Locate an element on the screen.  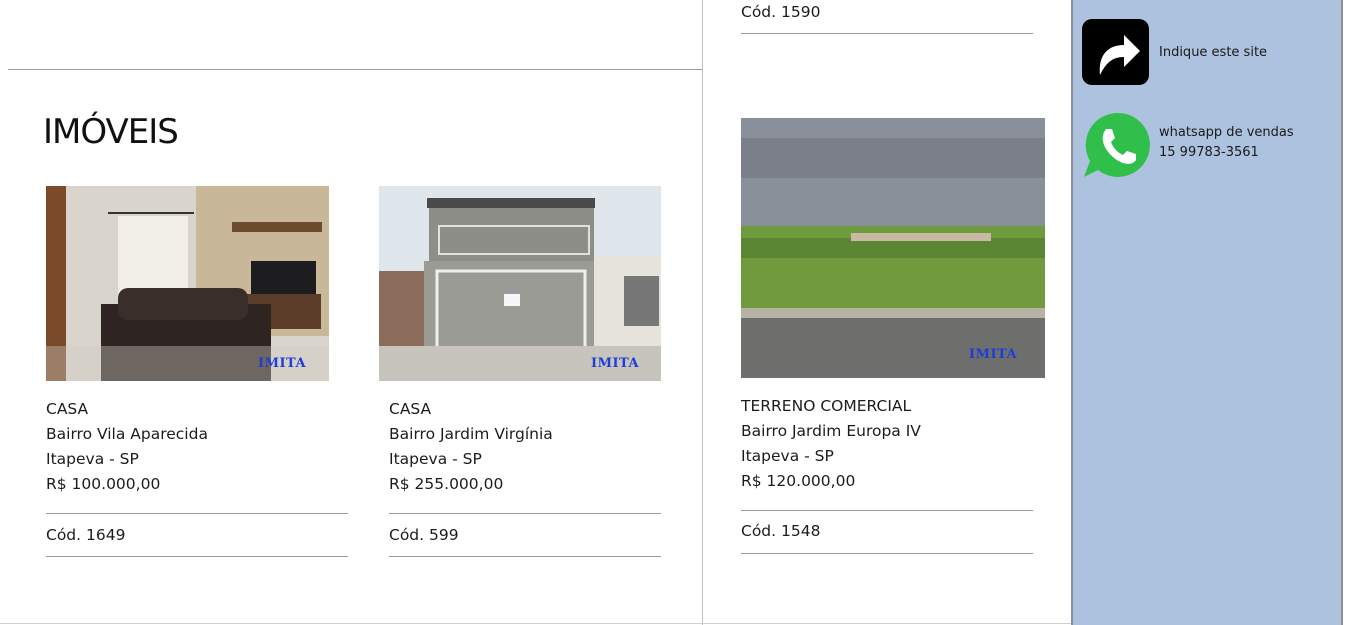
whatsapp-icon is located at coordinates (1116, 145).